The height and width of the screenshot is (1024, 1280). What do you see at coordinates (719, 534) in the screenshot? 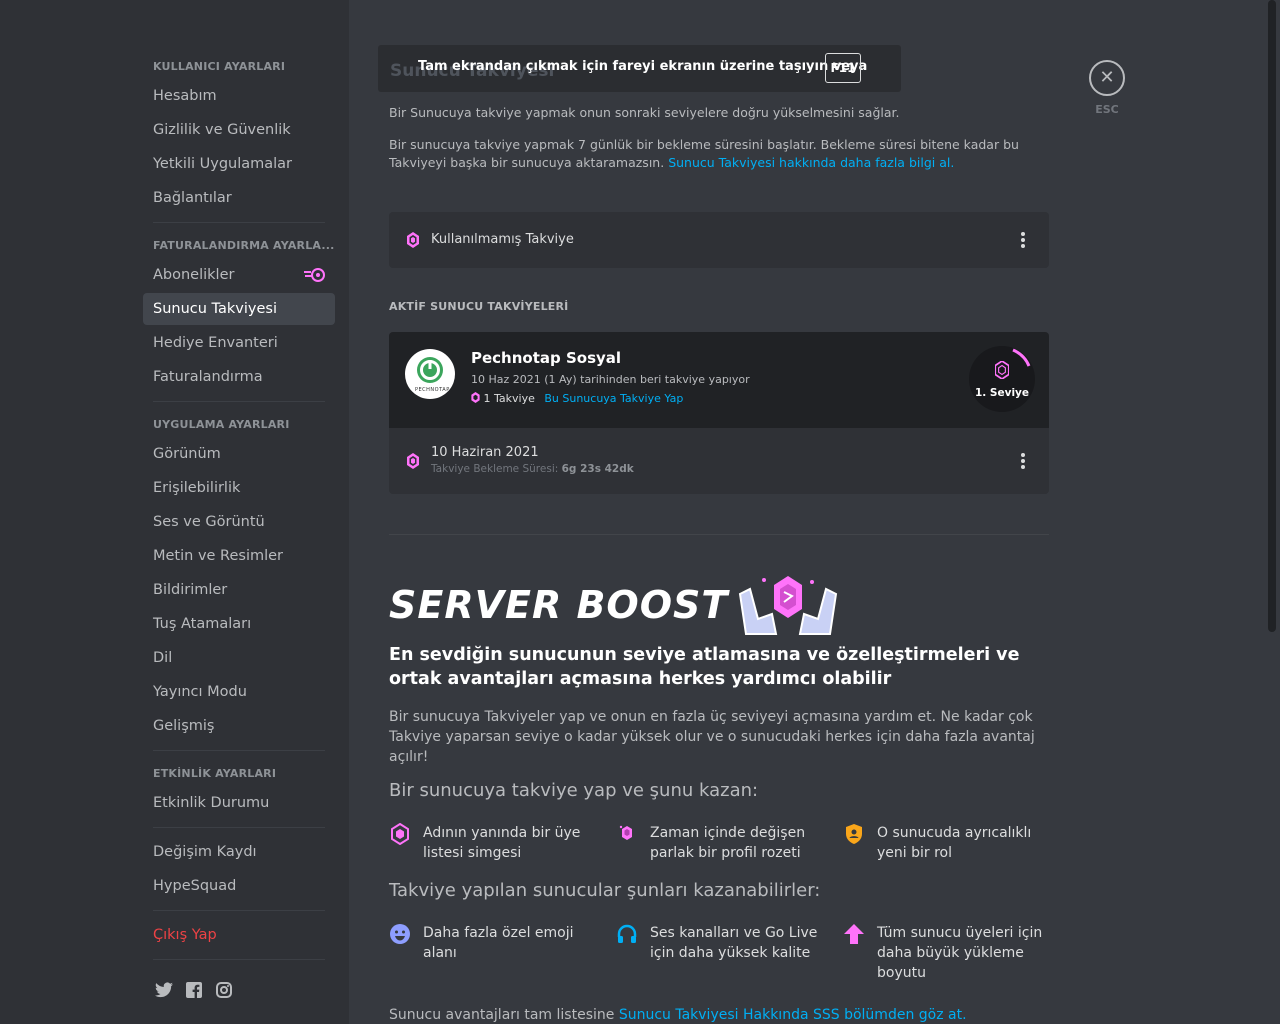
I see `section-divider` at bounding box center [719, 534].